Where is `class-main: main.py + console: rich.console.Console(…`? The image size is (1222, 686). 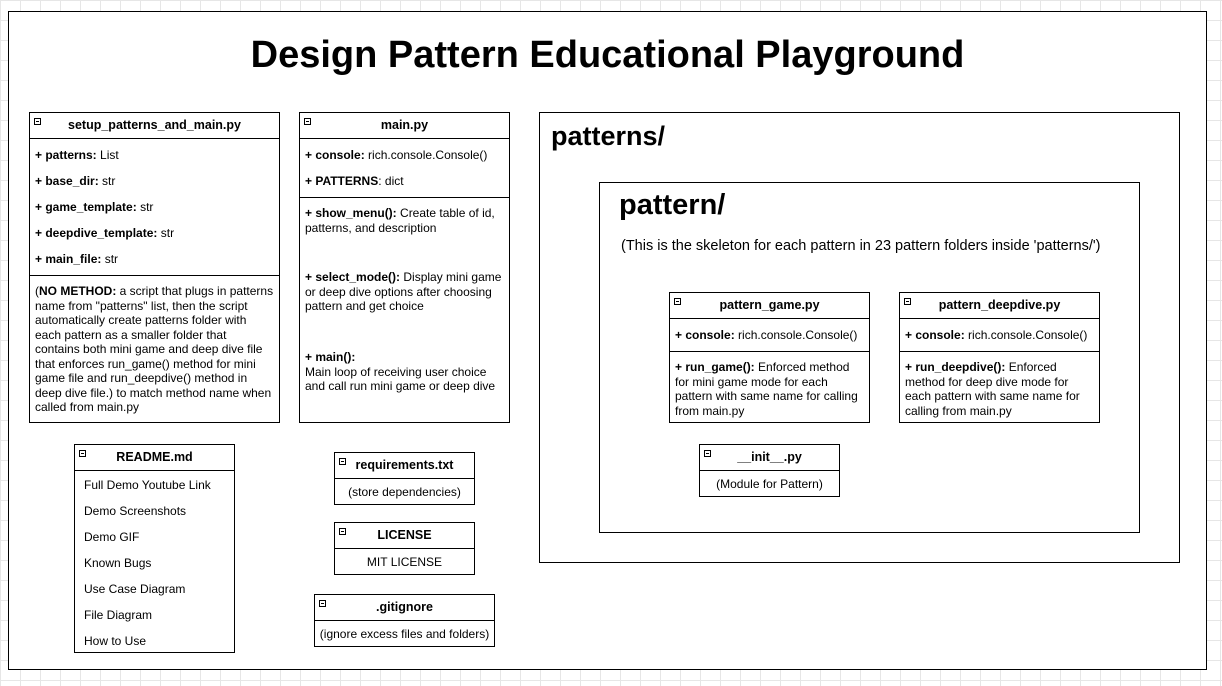 class-main: main.py + console: rich.console.Console(… is located at coordinates (404, 267).